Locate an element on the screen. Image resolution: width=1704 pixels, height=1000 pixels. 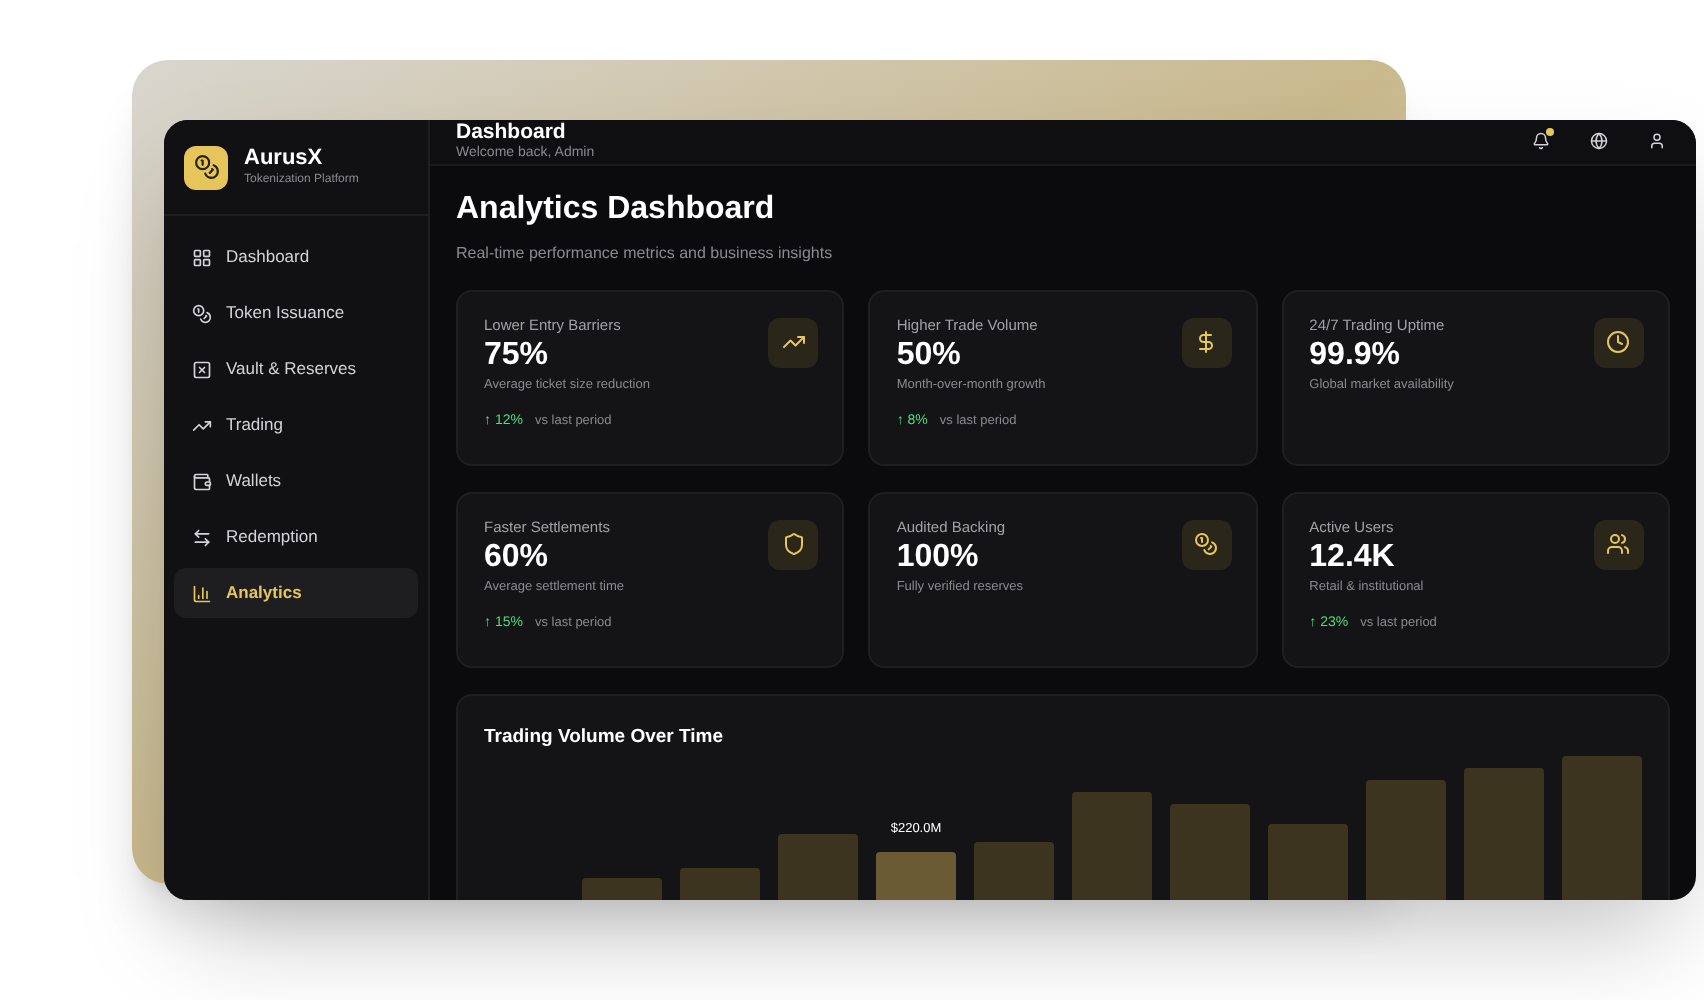
bar-chart-icon is located at coordinates (202, 593).